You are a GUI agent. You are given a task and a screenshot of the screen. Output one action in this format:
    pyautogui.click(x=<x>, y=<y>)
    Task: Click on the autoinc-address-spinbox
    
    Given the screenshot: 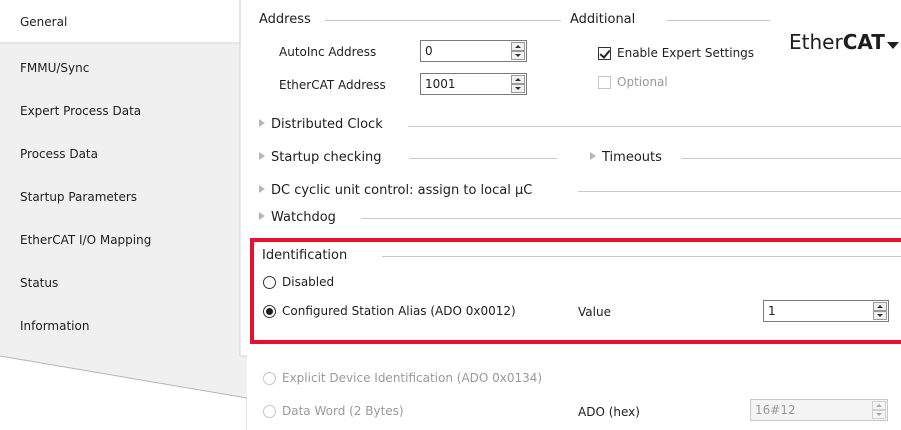 What is the action you would take?
    pyautogui.click(x=473, y=51)
    